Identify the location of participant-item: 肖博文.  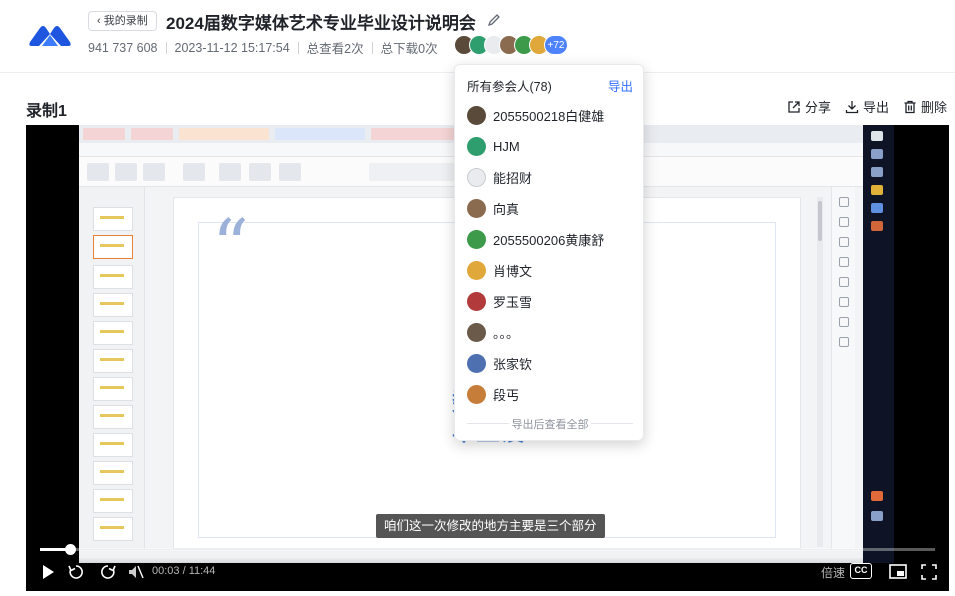
(552, 270).